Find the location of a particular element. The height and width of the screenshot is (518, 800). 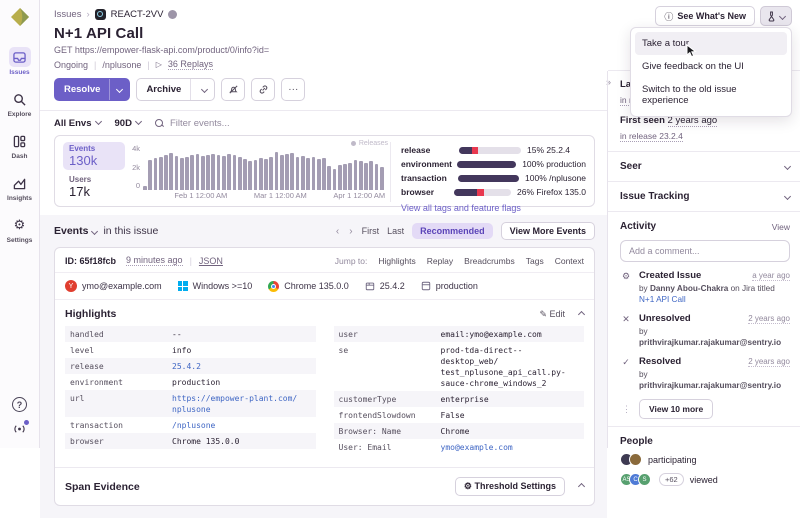

event-time: 9 minutes ago is located at coordinates (154, 260).